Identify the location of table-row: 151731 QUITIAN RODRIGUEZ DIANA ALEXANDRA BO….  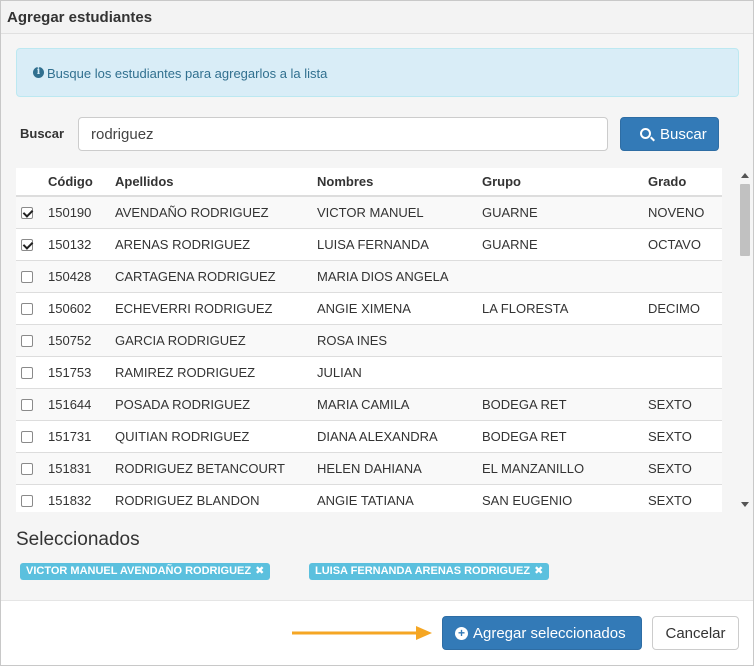
(369, 435).